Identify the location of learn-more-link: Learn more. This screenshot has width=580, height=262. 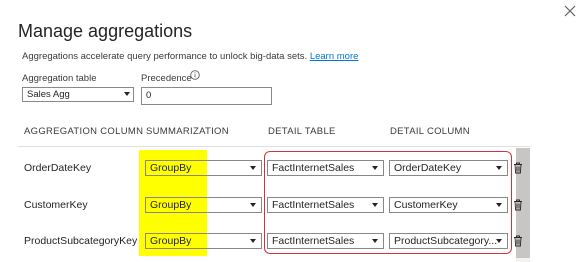
(334, 56).